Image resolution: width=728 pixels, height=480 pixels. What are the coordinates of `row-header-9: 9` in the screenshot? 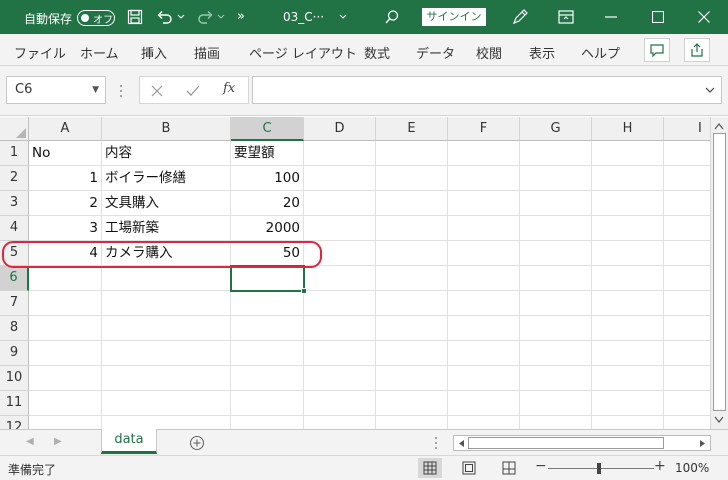 It's located at (14, 353).